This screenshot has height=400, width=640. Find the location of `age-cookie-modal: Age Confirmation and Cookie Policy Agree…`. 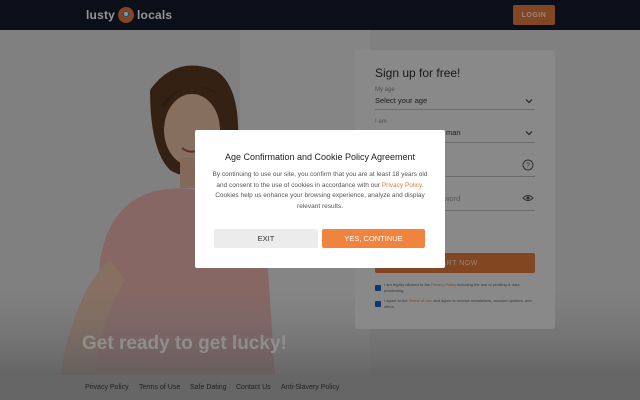

age-cookie-modal: Age Confirmation and Cookie Policy Agree… is located at coordinates (320, 199).